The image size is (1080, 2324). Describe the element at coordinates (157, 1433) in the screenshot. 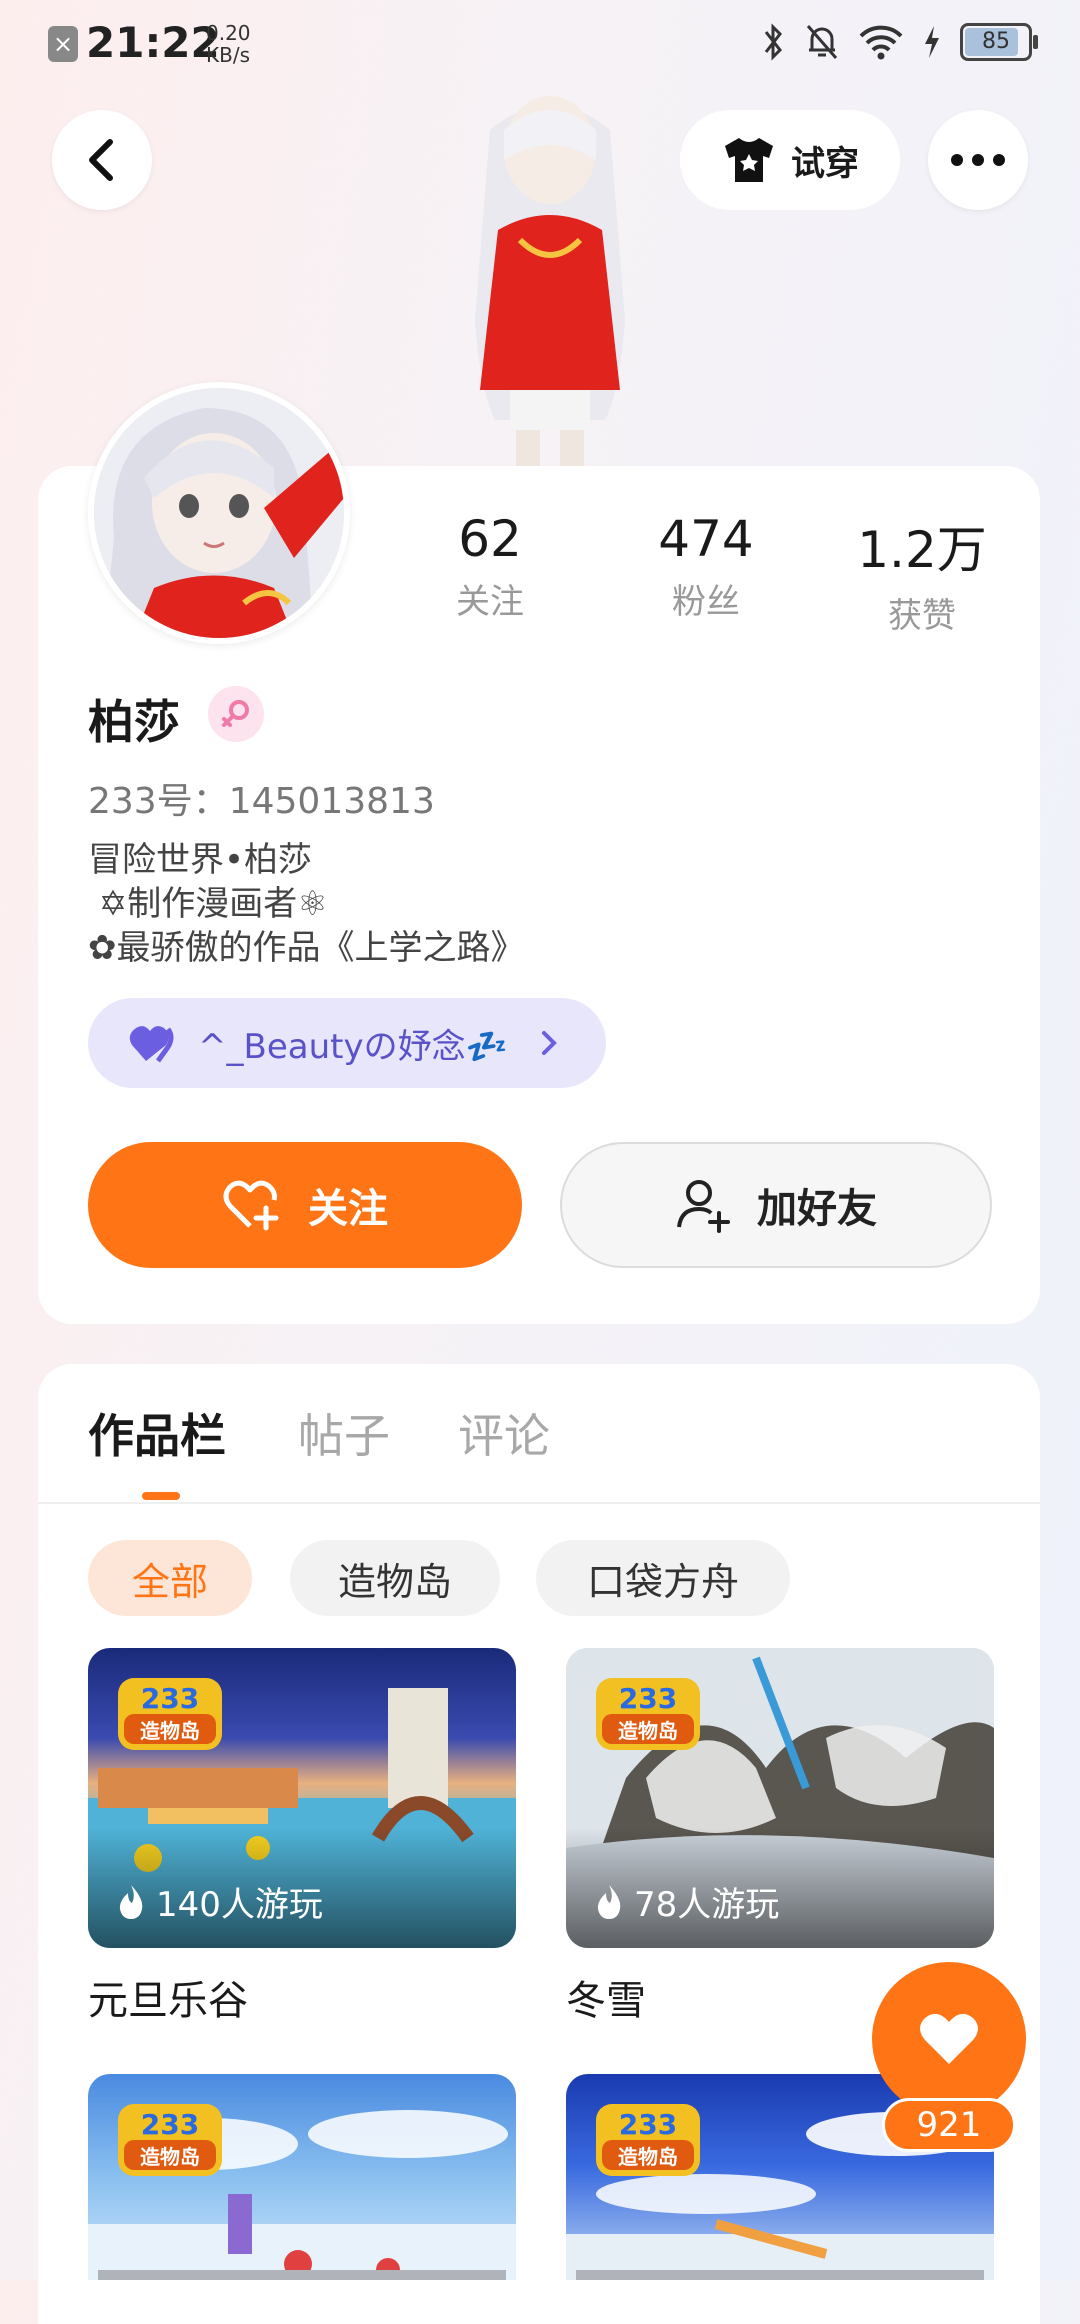

I see `tab-works: 作品栏` at that location.